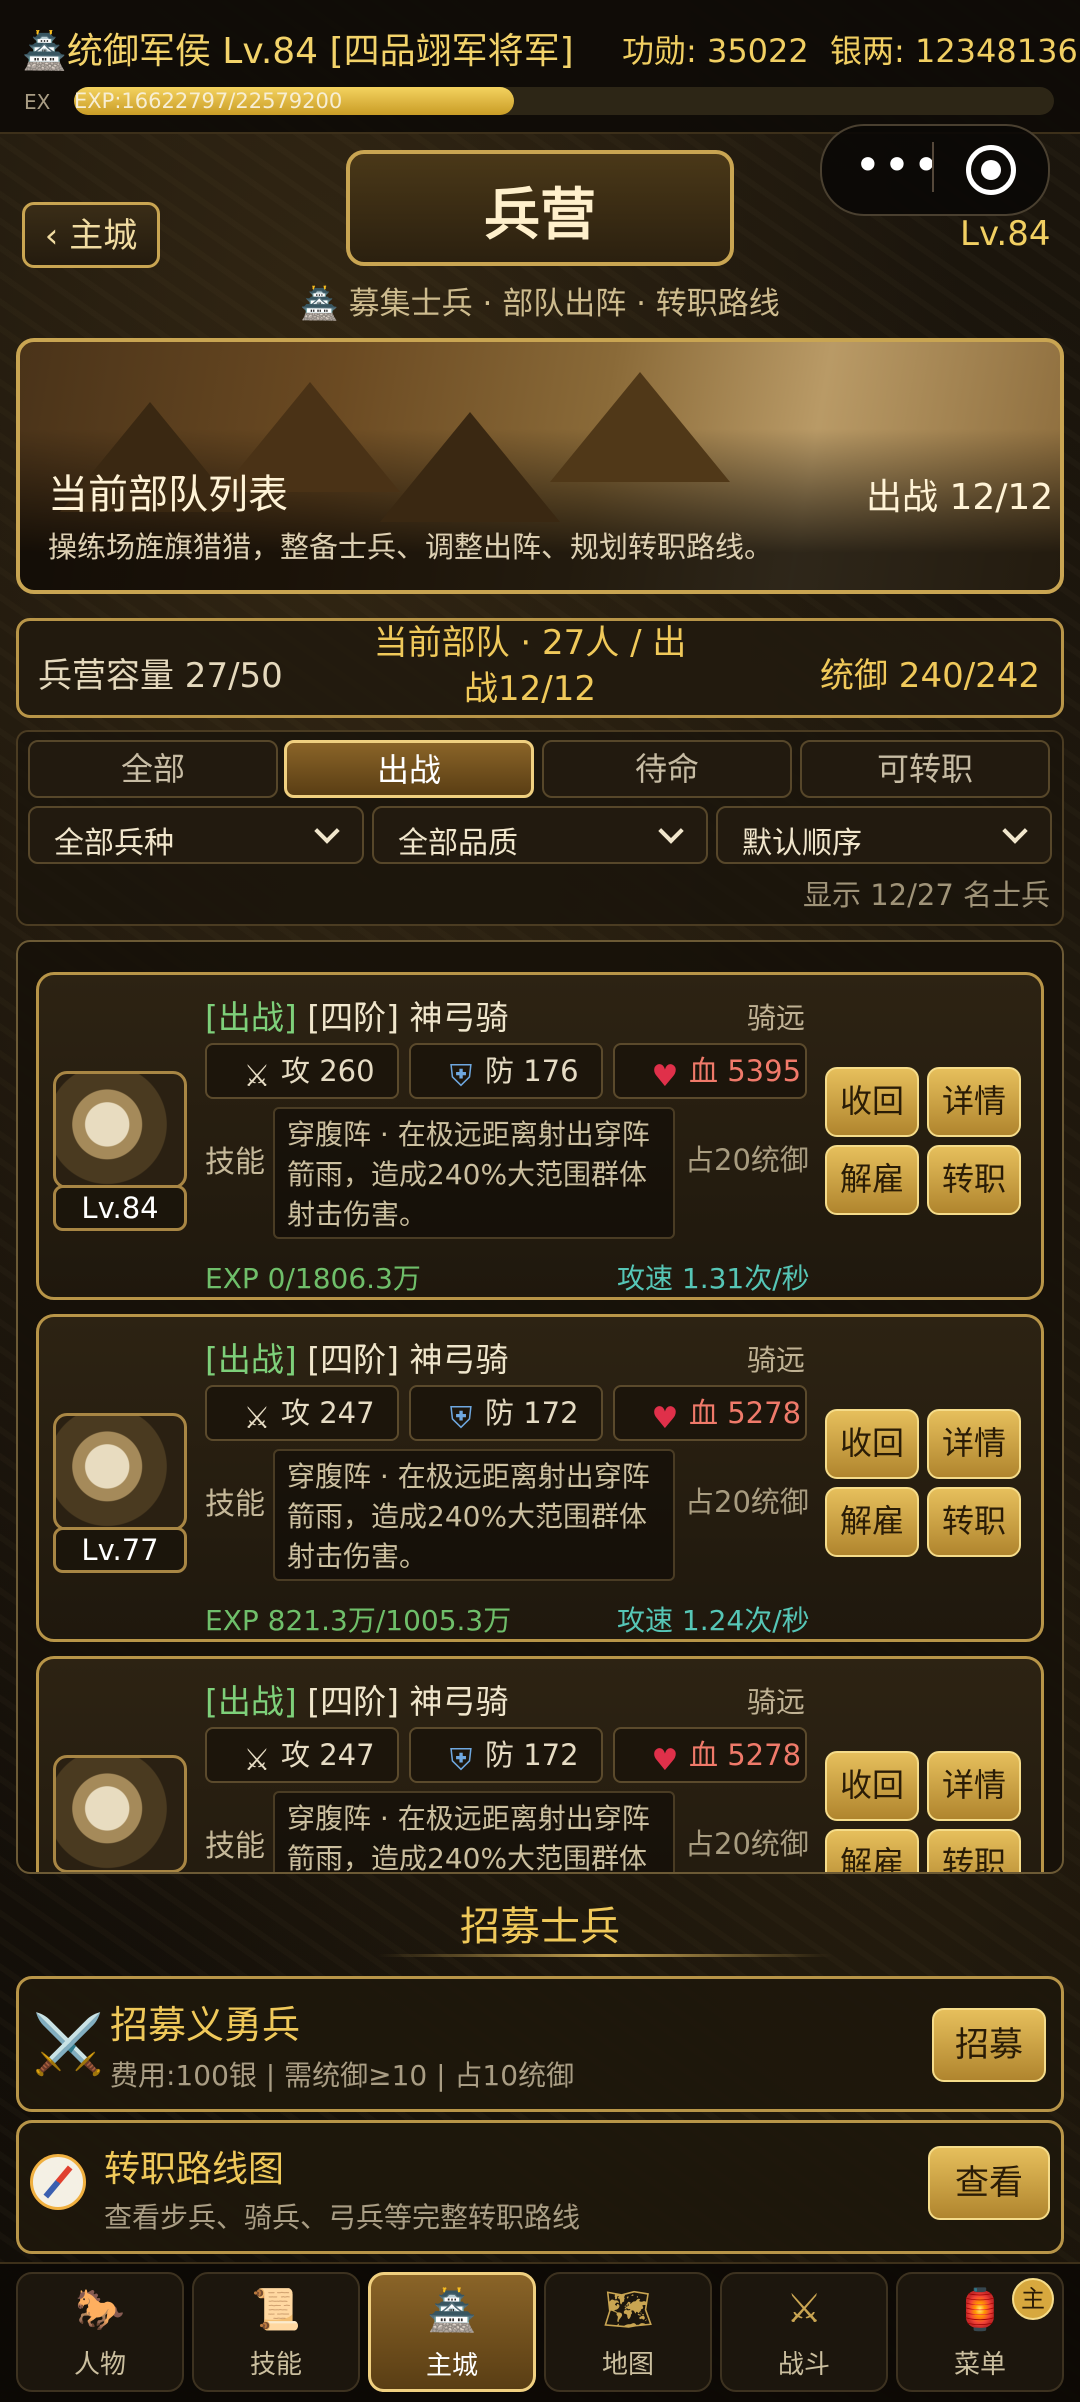 The width and height of the screenshot is (1080, 2402). Describe the element at coordinates (91, 235) in the screenshot. I see `back-to-main-city-button: ‹ 主城` at that location.